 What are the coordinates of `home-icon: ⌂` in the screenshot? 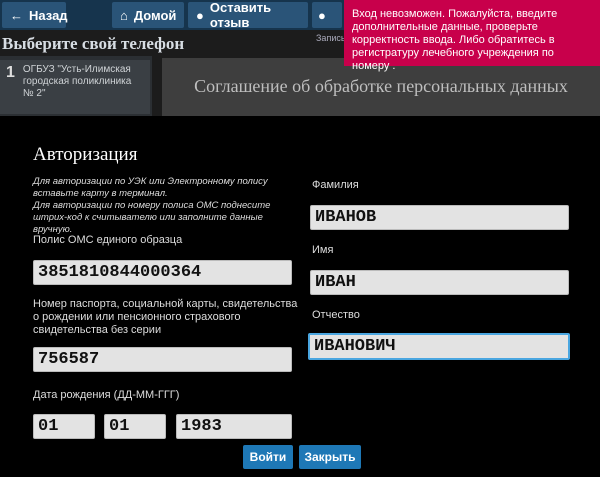 It's located at (124, 15).